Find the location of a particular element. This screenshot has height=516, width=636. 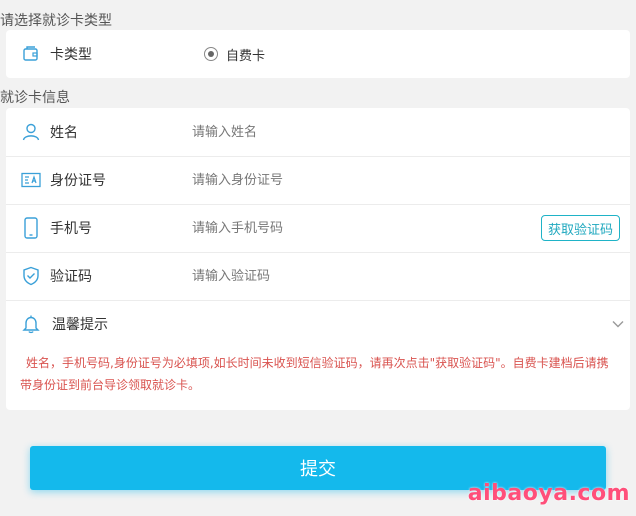

info-section-title: 就诊卡信息 is located at coordinates (35, 98).